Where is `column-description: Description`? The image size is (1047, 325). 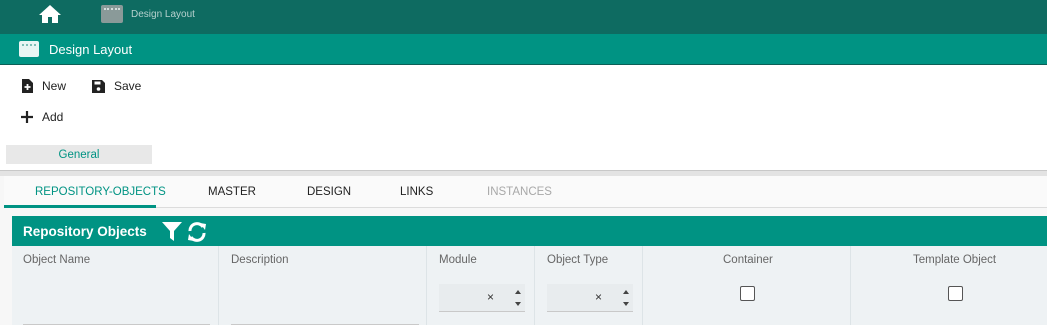 column-description: Description is located at coordinates (323, 285).